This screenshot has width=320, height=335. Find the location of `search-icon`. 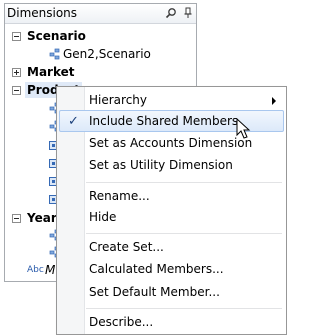

search-icon is located at coordinates (171, 13).